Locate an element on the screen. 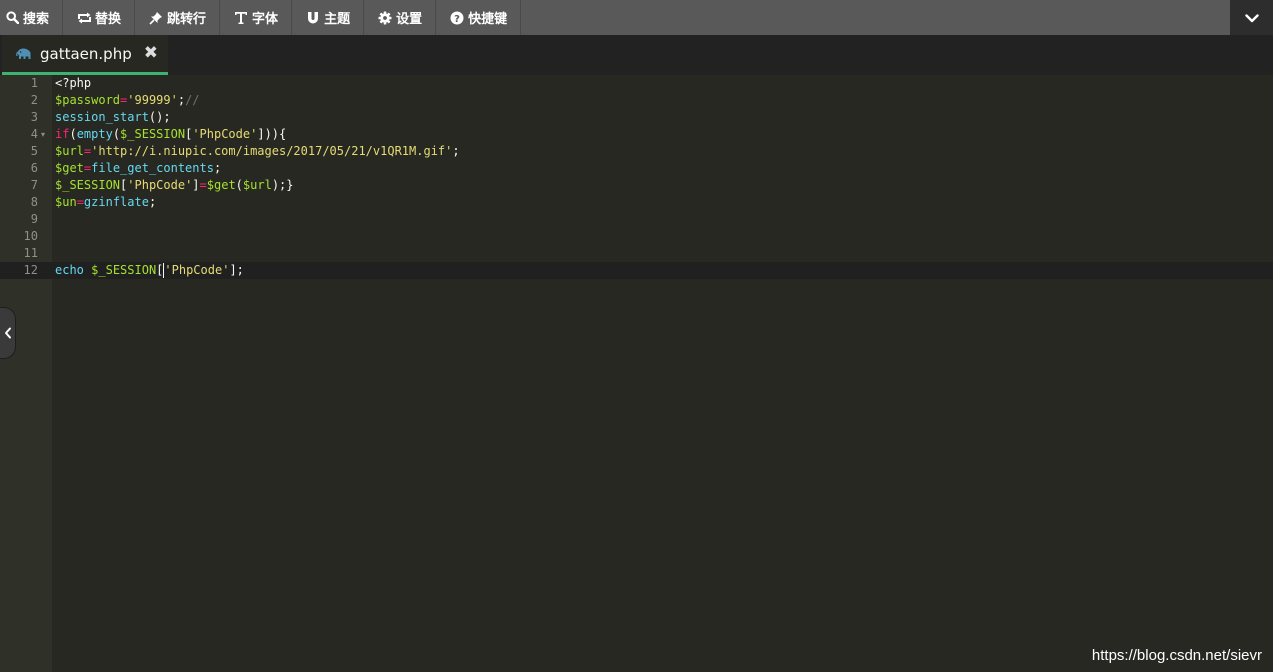  search-button: 搜索 is located at coordinates (32, 17).